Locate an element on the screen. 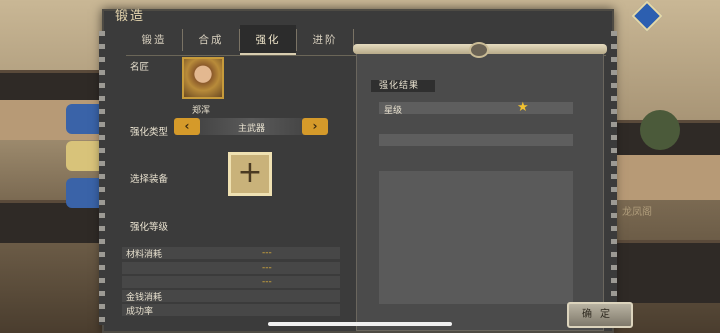 The height and width of the screenshot is (333, 720). tree is located at coordinates (660, 130).